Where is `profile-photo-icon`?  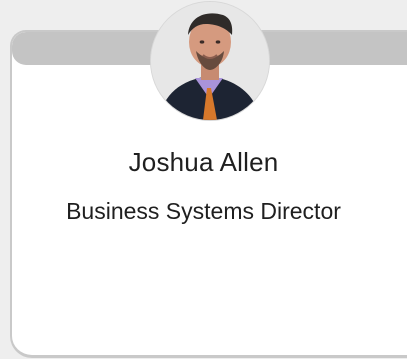
profile-photo-icon is located at coordinates (210, 61).